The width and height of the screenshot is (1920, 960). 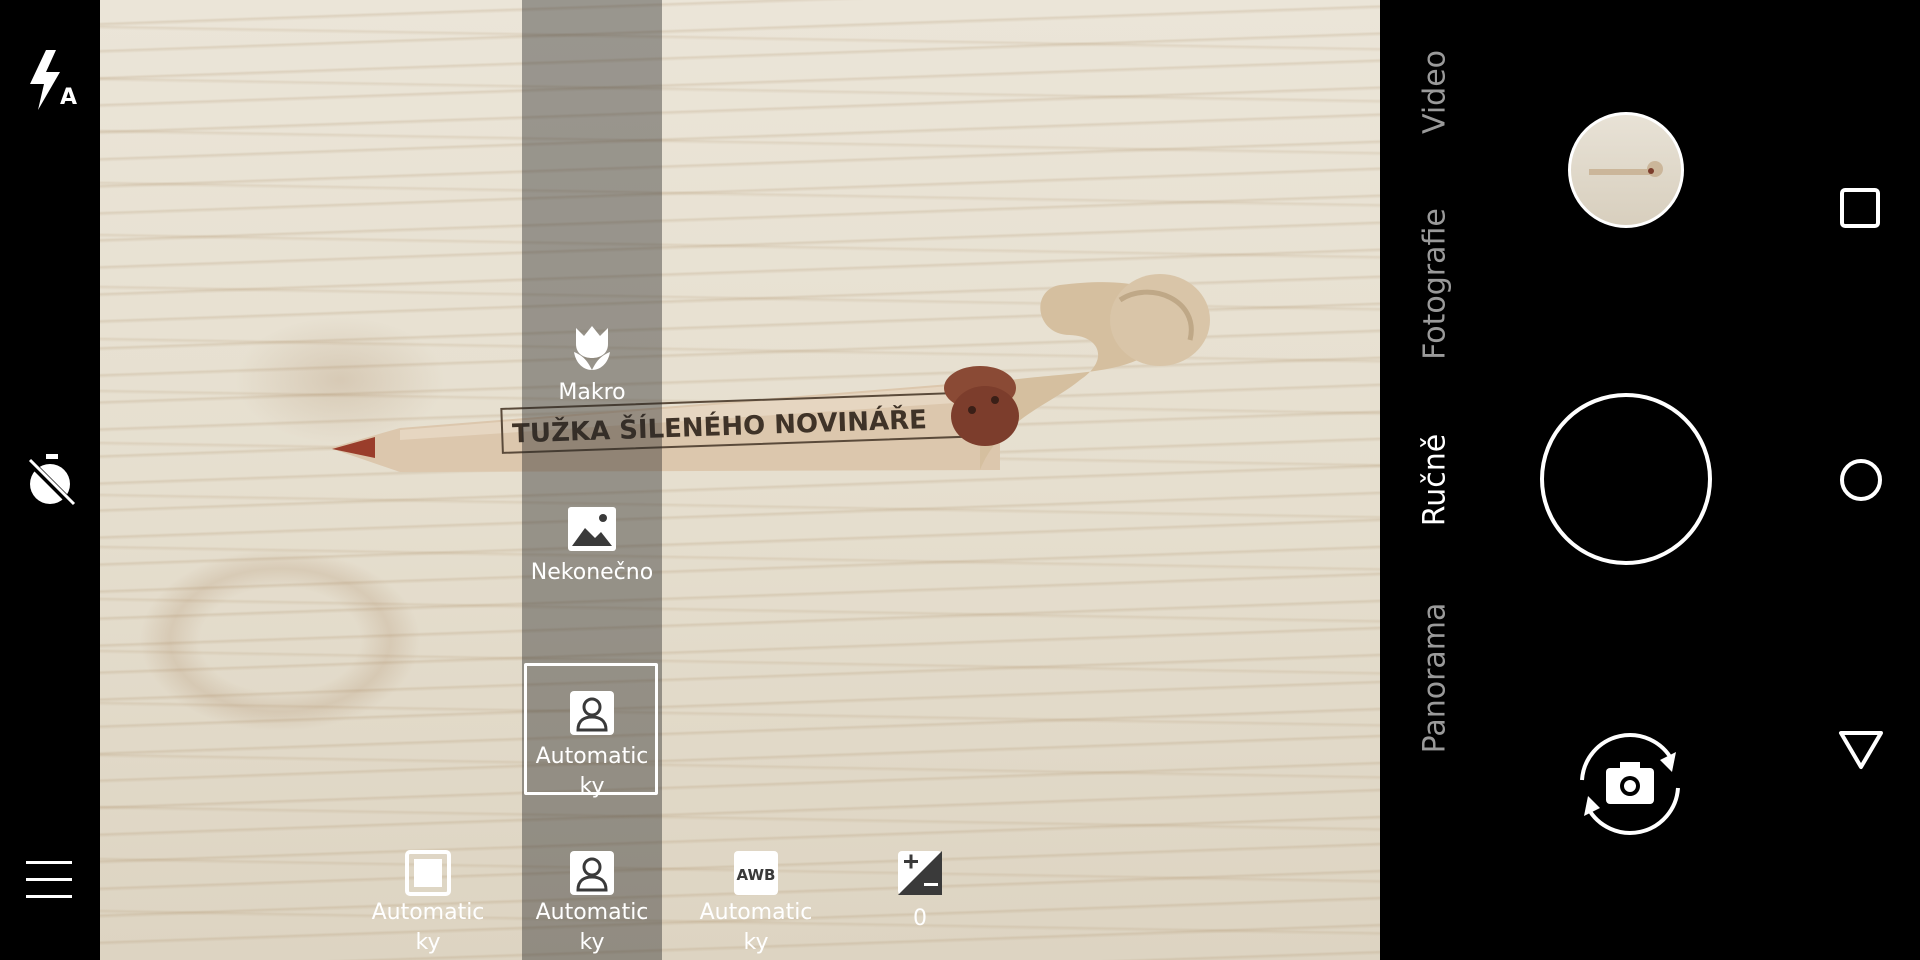 I want to click on circle-outline-icon, so click(x=1861, y=480).